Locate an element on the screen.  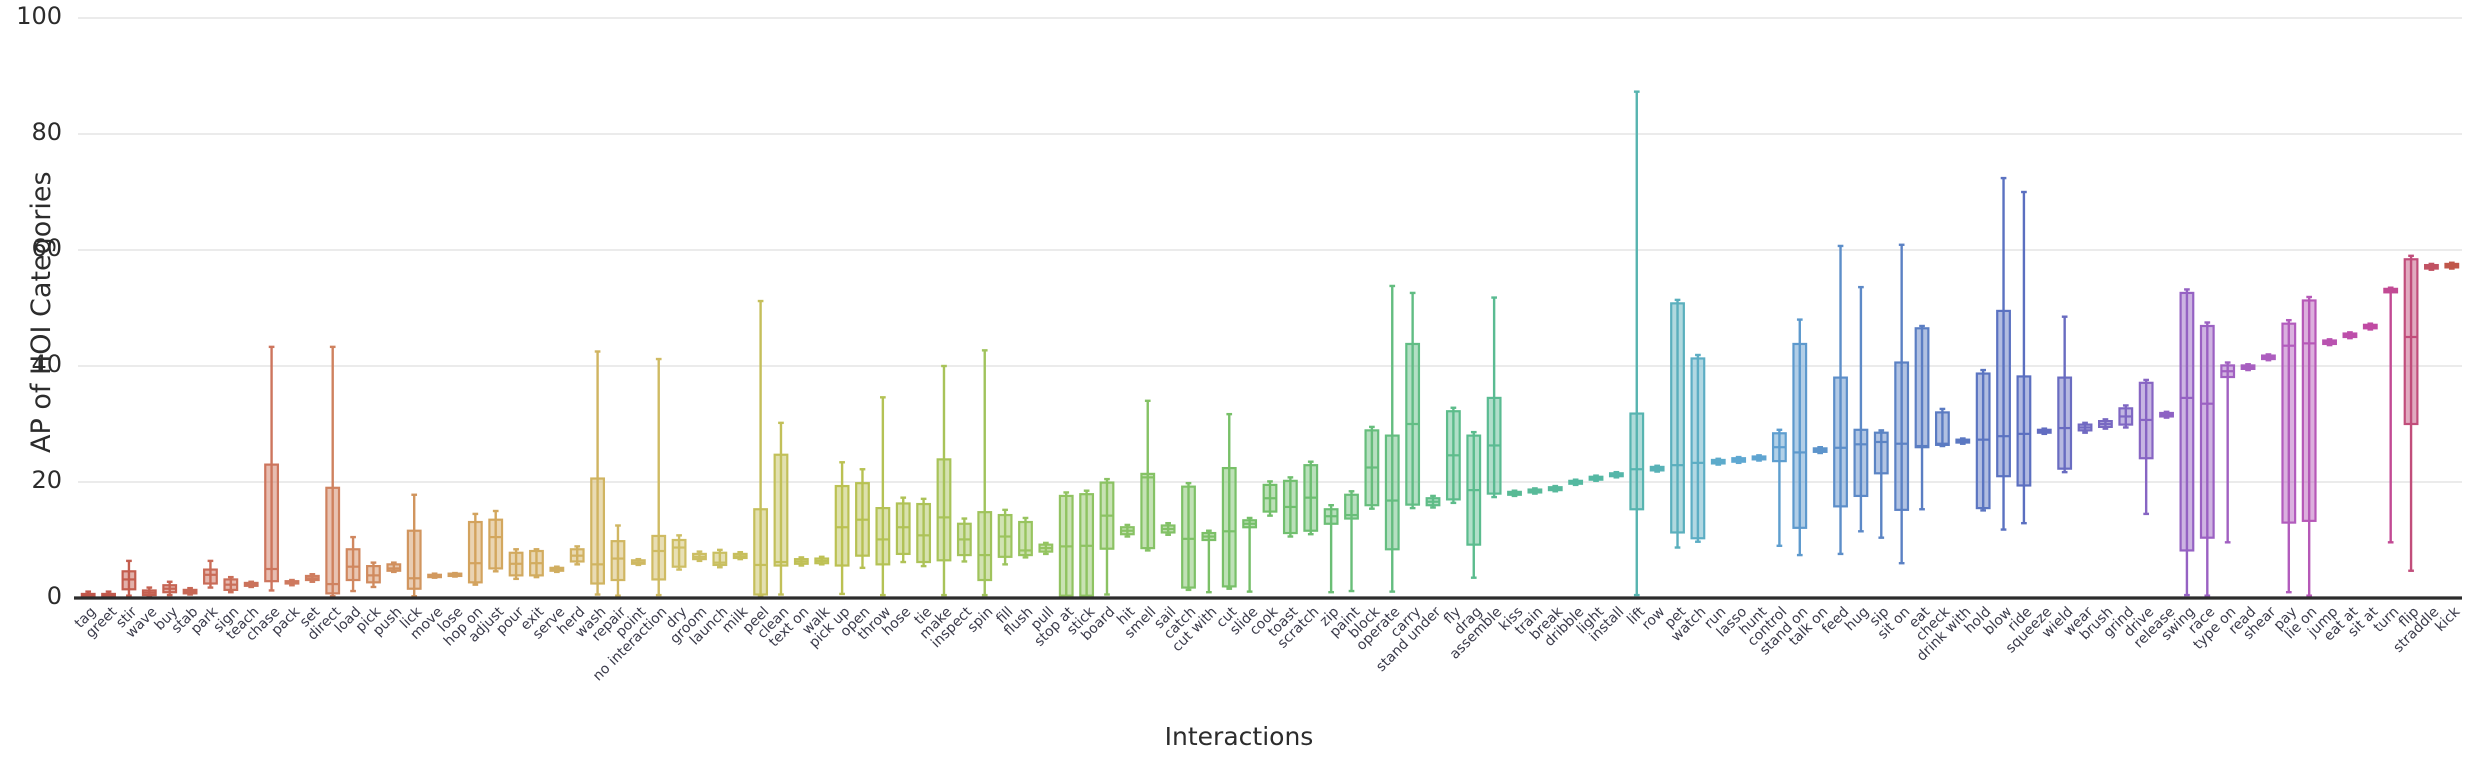
y-tick-label: 80 is located at coordinates (46, 132).